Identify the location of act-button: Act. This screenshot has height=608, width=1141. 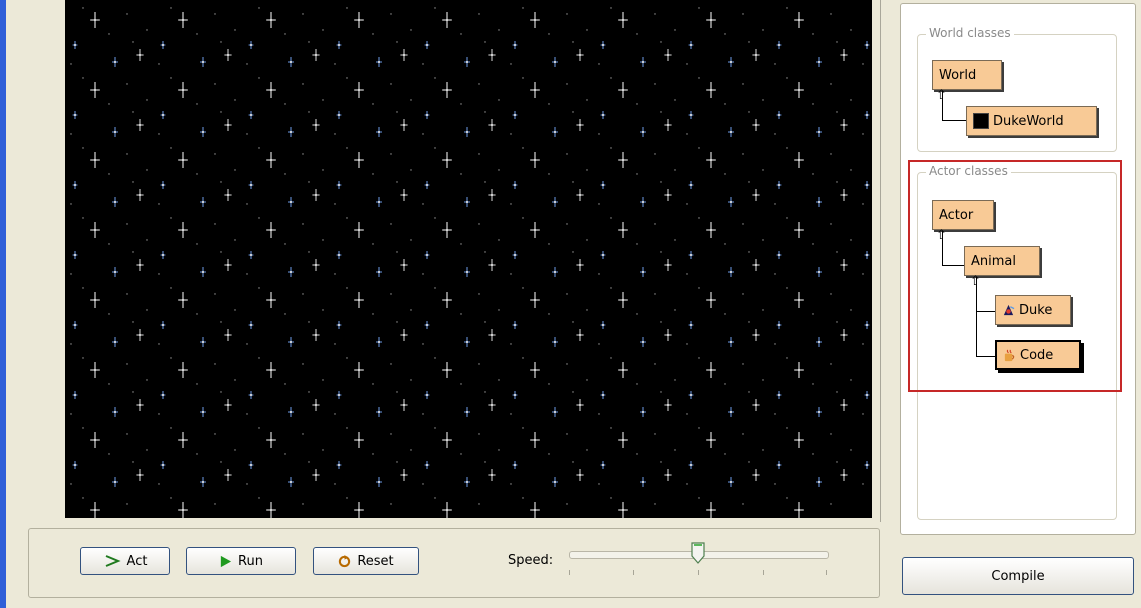
(125, 561).